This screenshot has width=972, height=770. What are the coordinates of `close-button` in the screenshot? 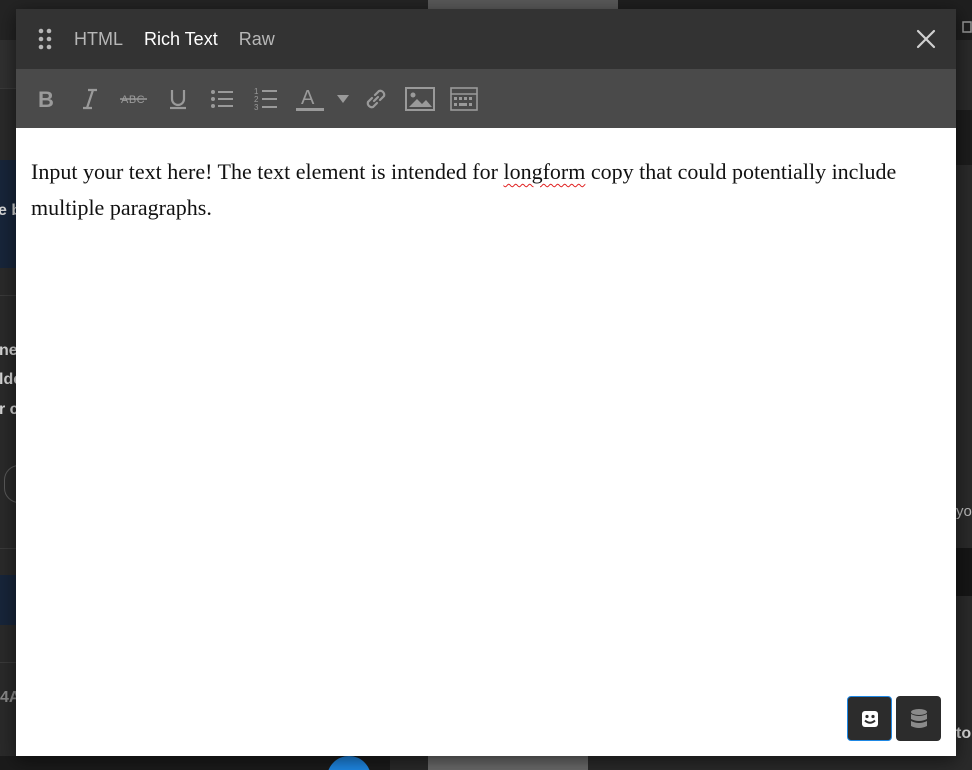 It's located at (926, 39).